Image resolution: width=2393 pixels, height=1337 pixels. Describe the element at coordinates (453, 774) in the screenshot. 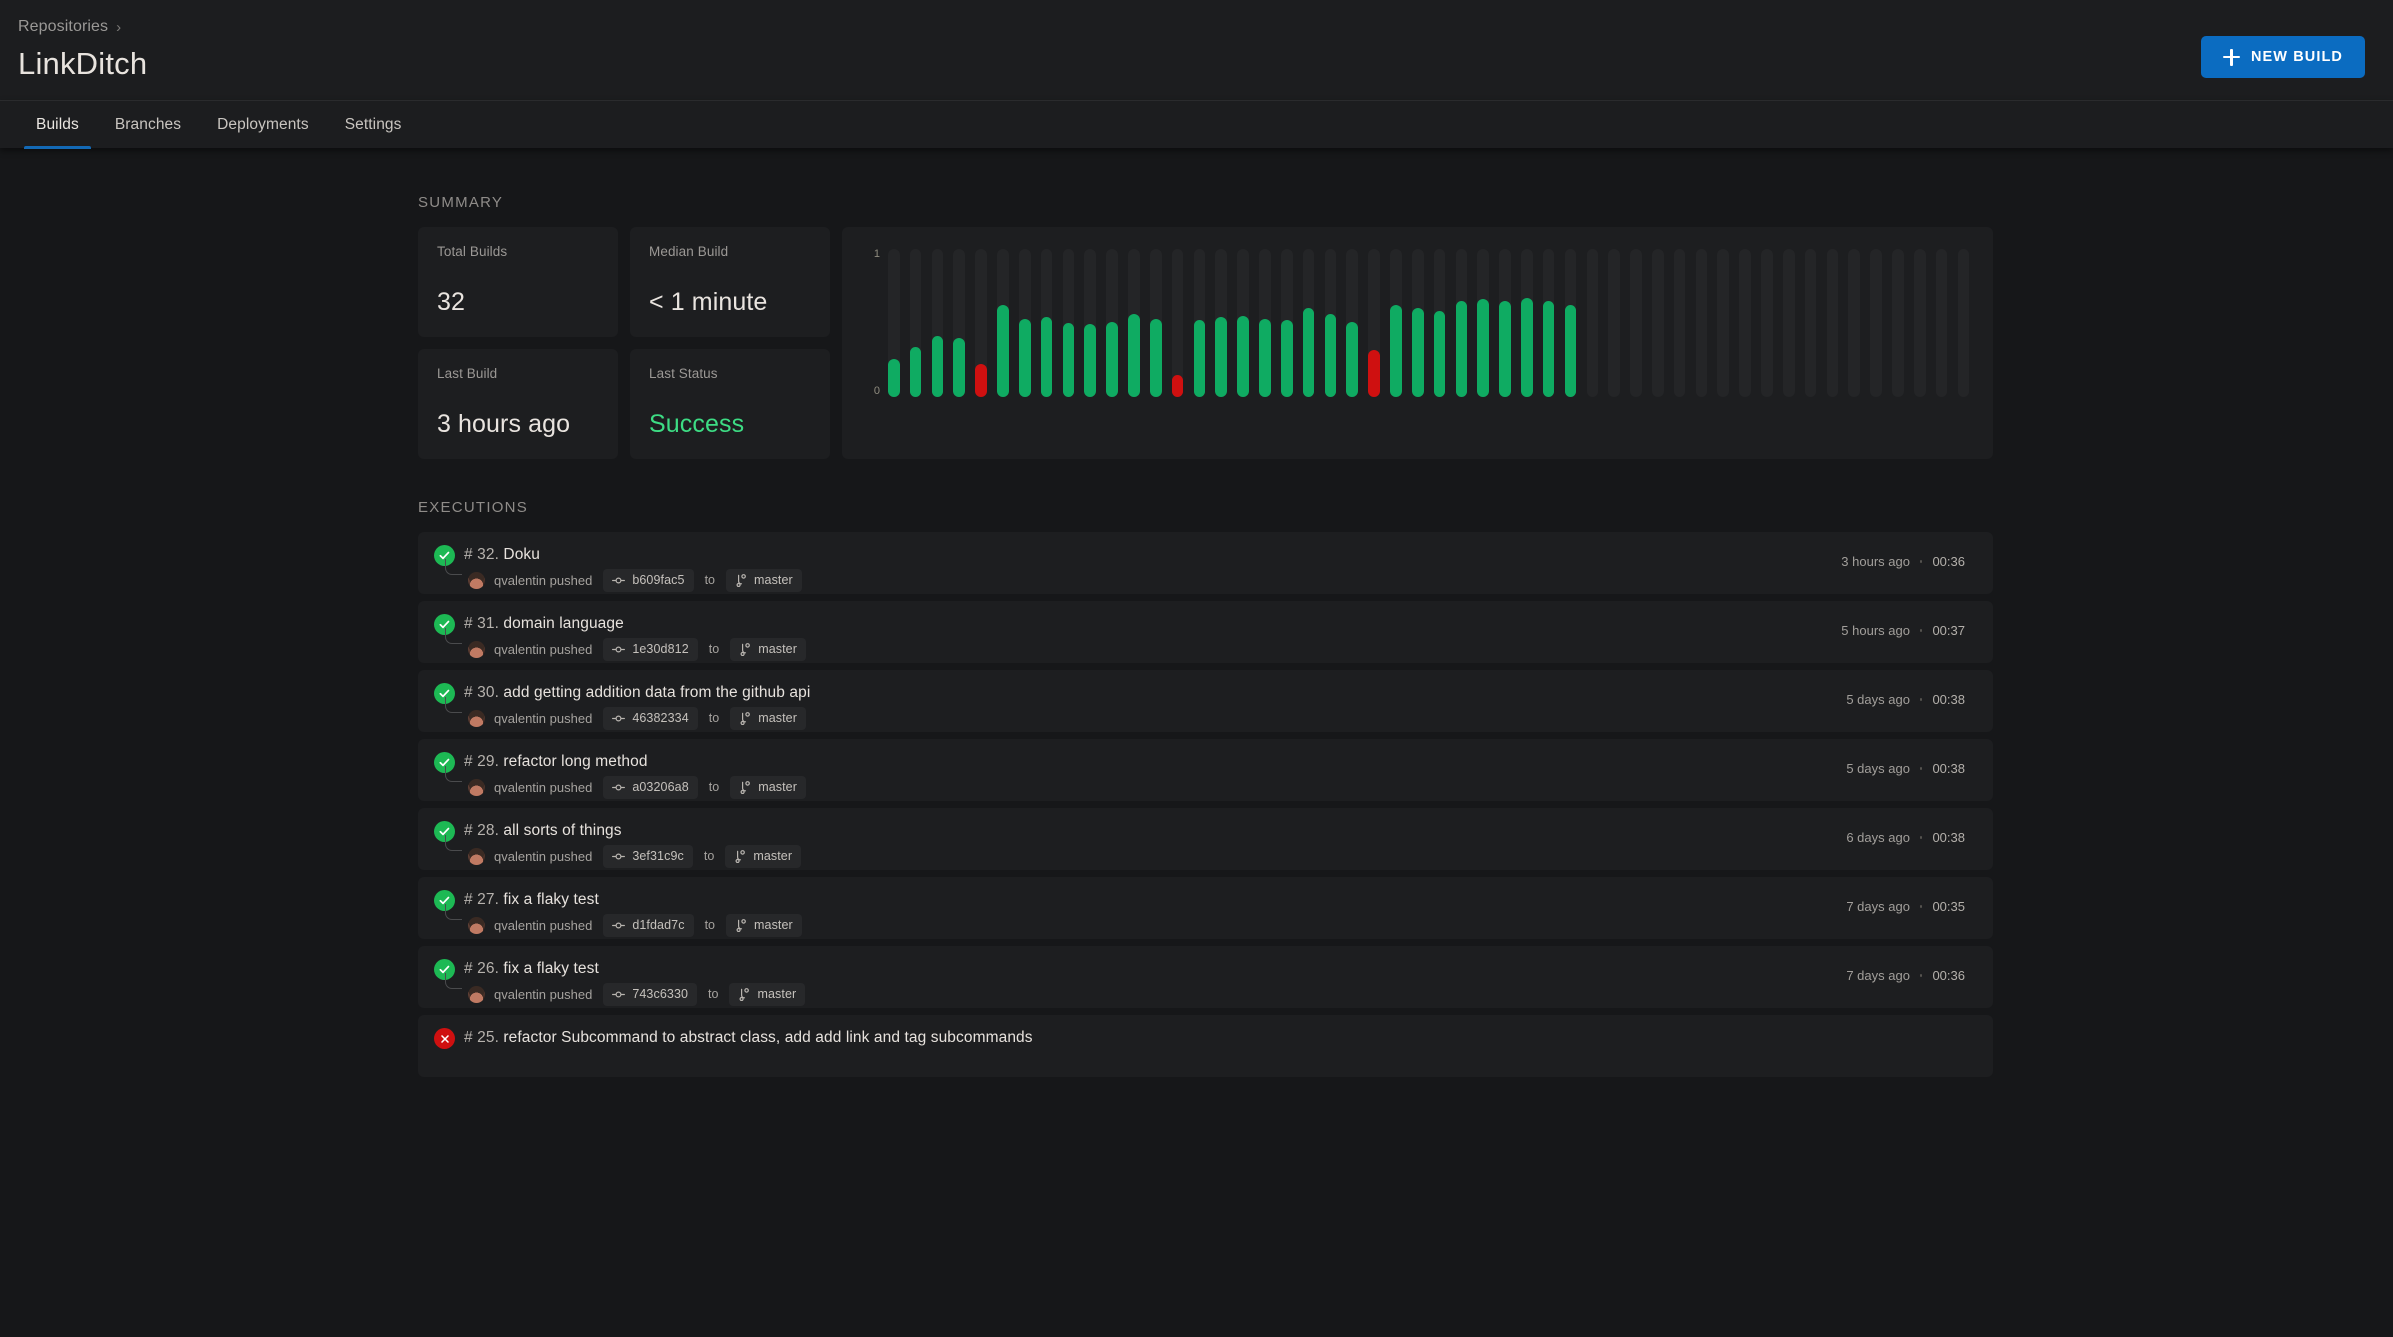

I see `connector-line-icon` at that location.